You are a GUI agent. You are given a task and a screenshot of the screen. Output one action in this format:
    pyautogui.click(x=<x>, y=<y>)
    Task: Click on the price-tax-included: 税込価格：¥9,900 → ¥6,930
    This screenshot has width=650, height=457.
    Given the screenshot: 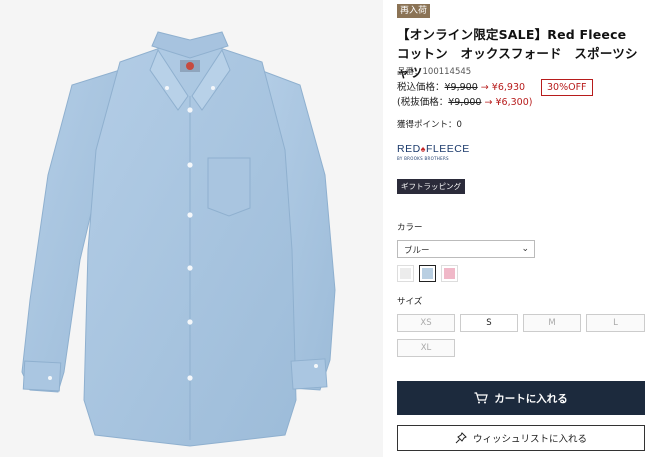 What is the action you would take?
    pyautogui.click(x=464, y=87)
    